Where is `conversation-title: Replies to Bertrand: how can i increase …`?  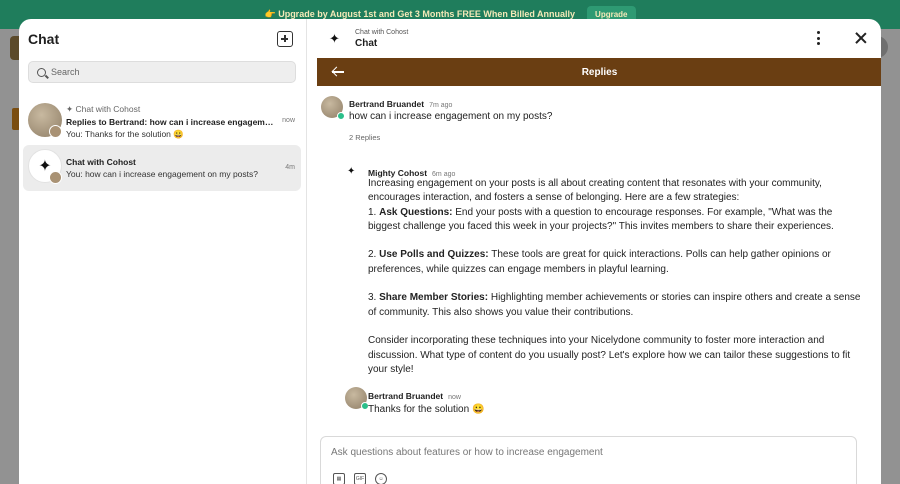
conversation-title: Replies to Bertrand: how can i increase … is located at coordinates (172, 122).